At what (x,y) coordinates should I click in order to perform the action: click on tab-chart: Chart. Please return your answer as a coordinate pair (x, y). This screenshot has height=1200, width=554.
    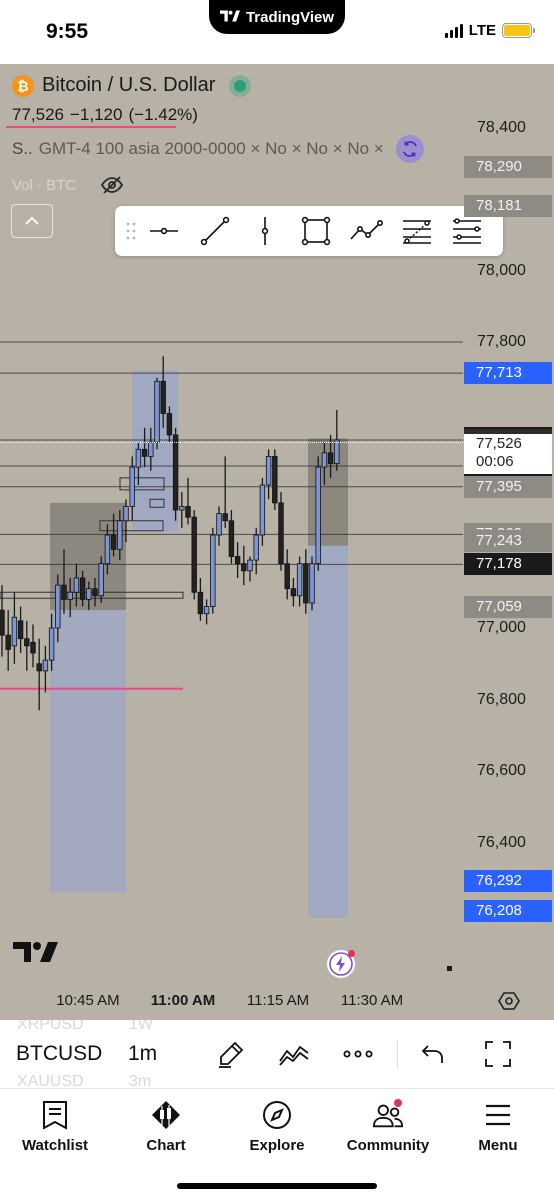
    Looking at the image, I should click on (166, 1126).